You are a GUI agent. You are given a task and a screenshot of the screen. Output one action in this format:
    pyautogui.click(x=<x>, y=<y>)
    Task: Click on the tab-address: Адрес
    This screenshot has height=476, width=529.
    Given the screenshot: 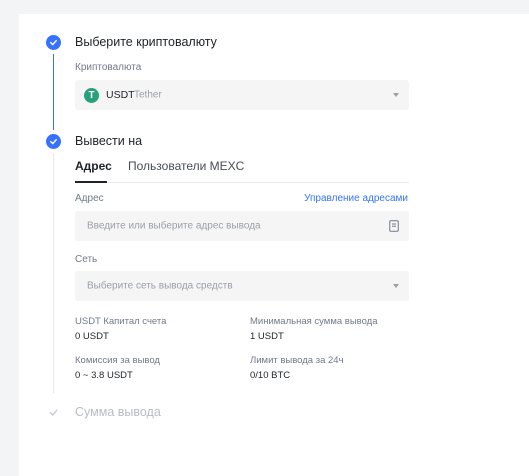 What is the action you would take?
    pyautogui.click(x=93, y=166)
    